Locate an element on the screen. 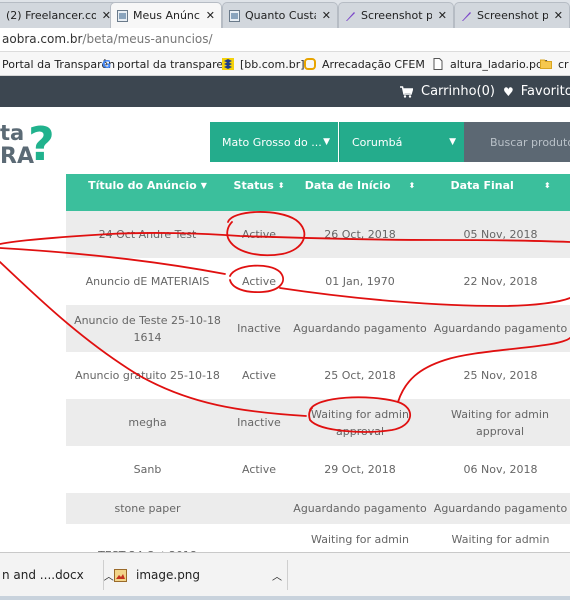  column-header-end-date: Data Final ⬍ is located at coordinates (500, 192).